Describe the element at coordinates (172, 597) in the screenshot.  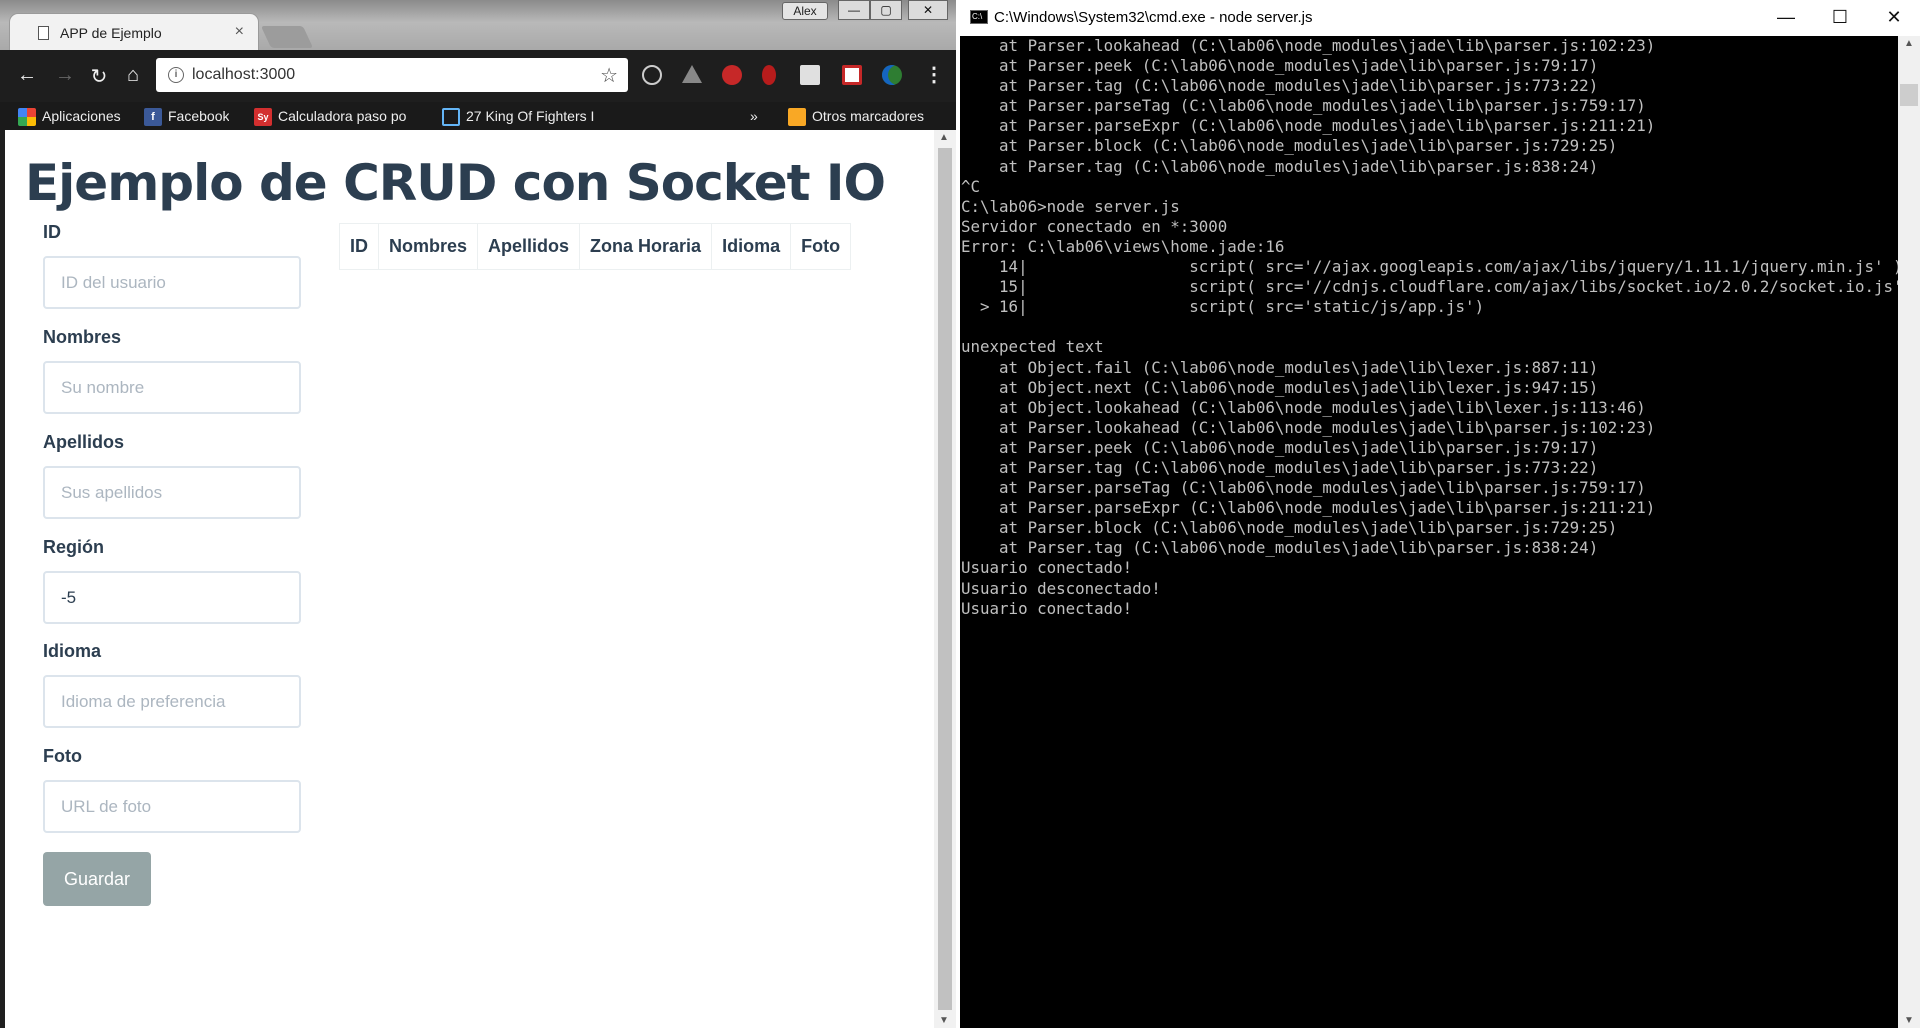
I see `region-input` at that location.